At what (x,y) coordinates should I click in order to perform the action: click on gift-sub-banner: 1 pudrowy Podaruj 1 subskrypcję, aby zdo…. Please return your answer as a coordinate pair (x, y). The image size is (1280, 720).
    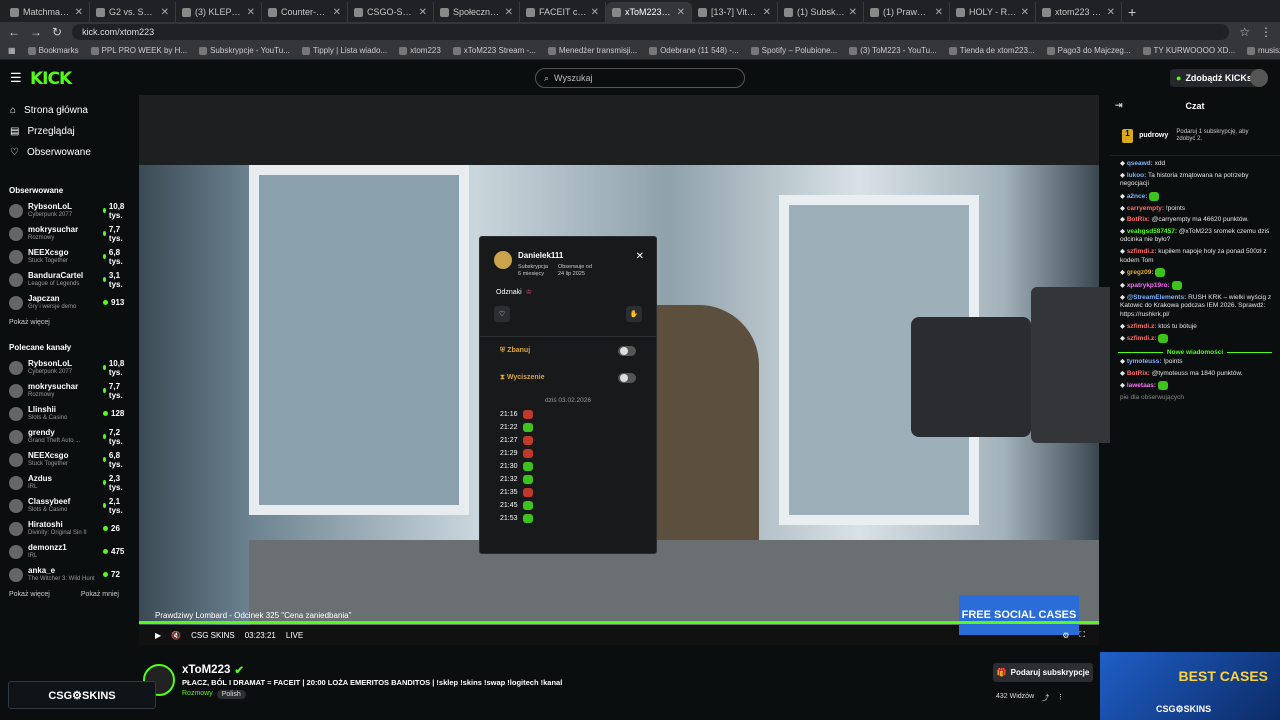
    Looking at the image, I should click on (1195, 136).